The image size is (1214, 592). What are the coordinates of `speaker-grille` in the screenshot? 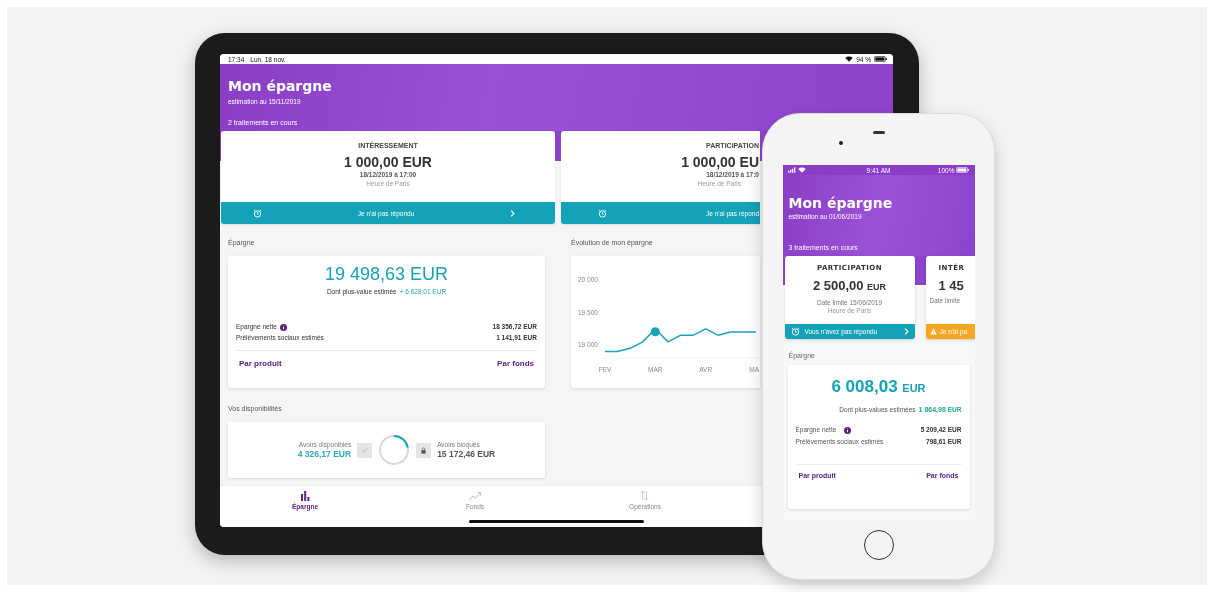 It's located at (878, 132).